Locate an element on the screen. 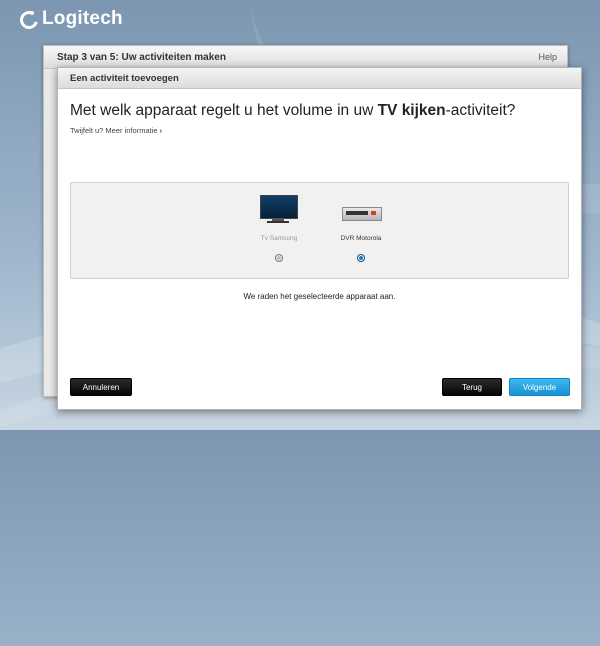  logitech-logo-icon is located at coordinates (29, 20).